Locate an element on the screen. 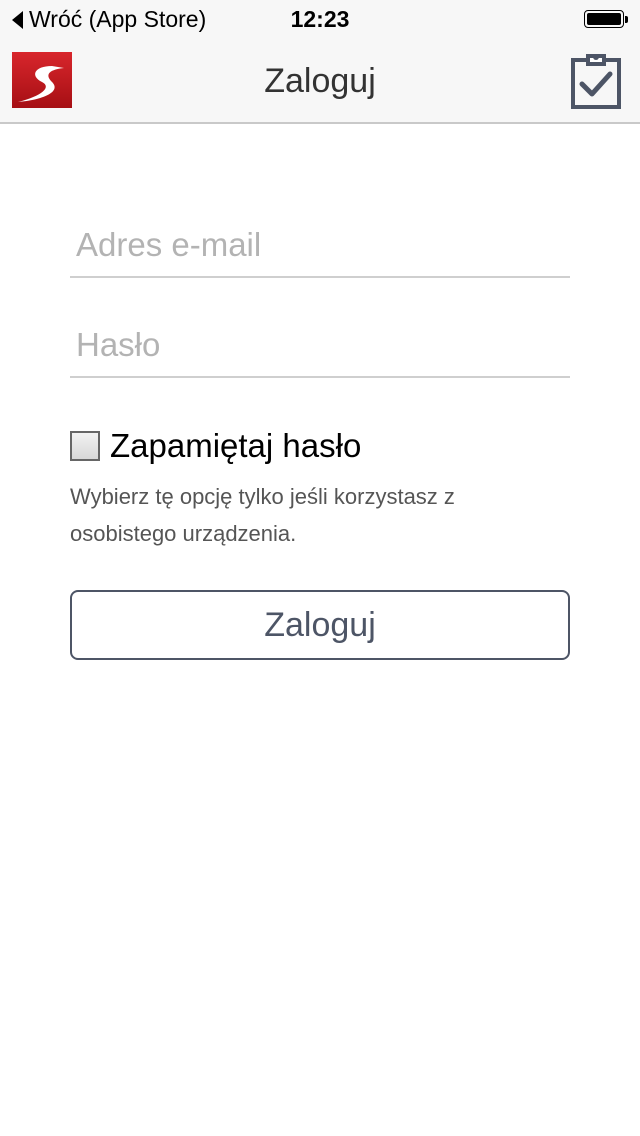  battery-icon is located at coordinates (606, 20).